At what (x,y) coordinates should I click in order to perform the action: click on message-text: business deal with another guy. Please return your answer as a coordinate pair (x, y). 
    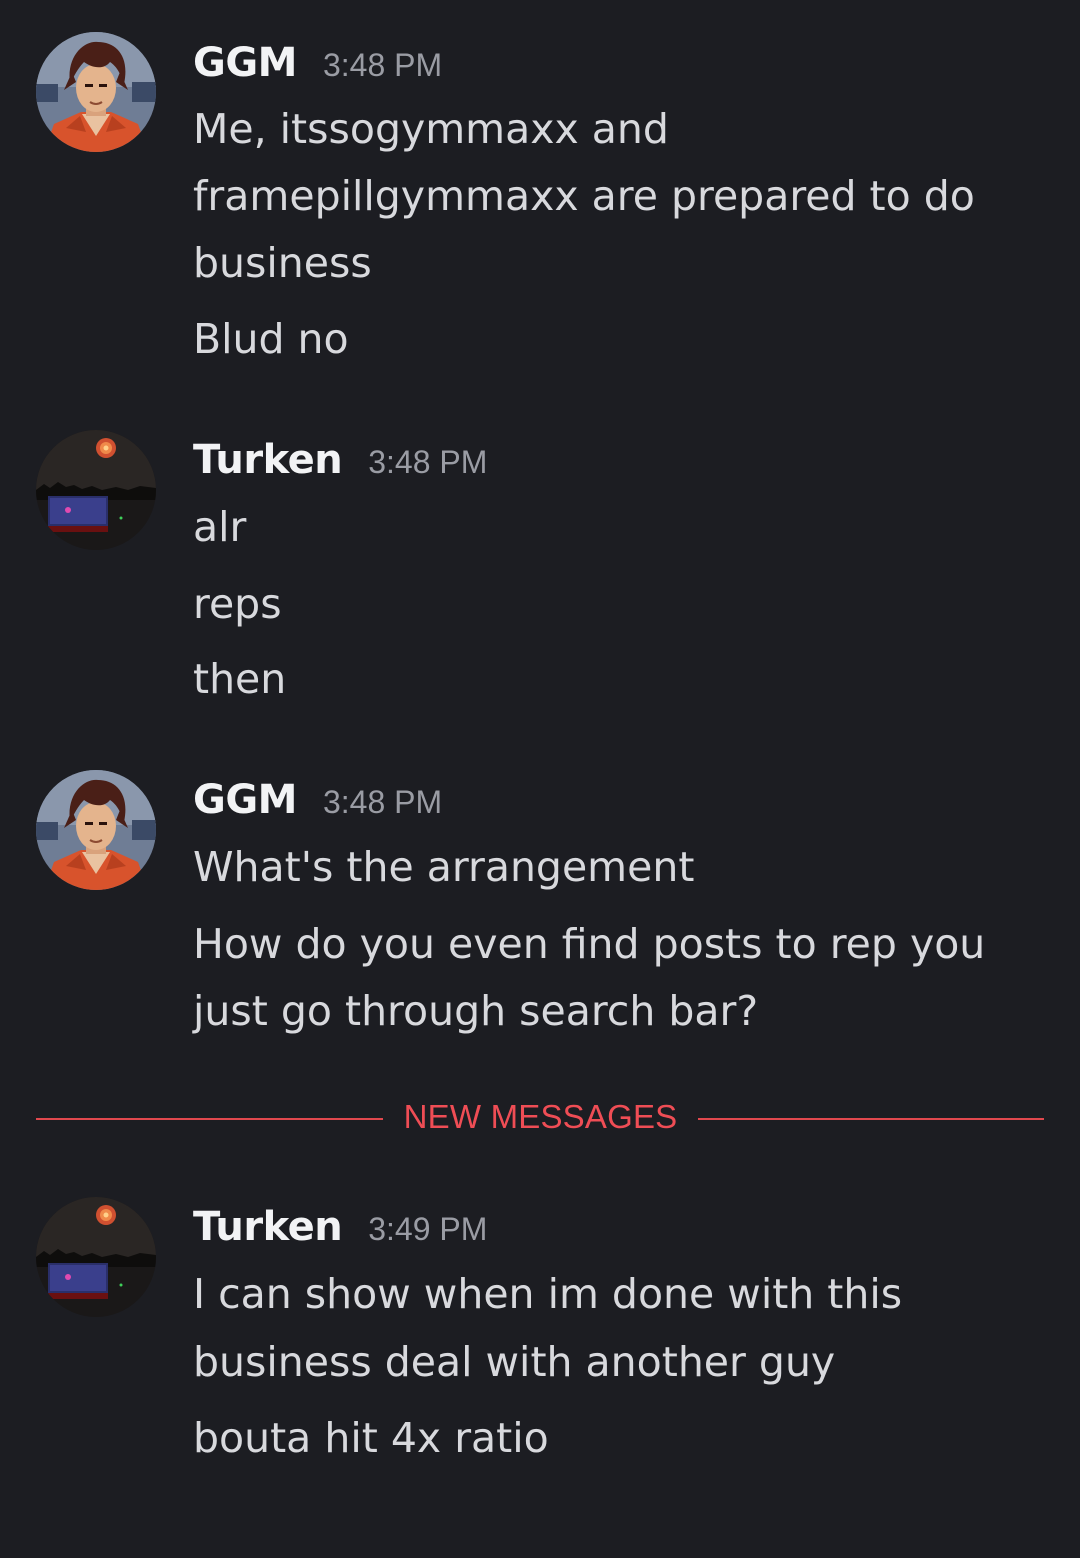
    Looking at the image, I should click on (514, 1362).